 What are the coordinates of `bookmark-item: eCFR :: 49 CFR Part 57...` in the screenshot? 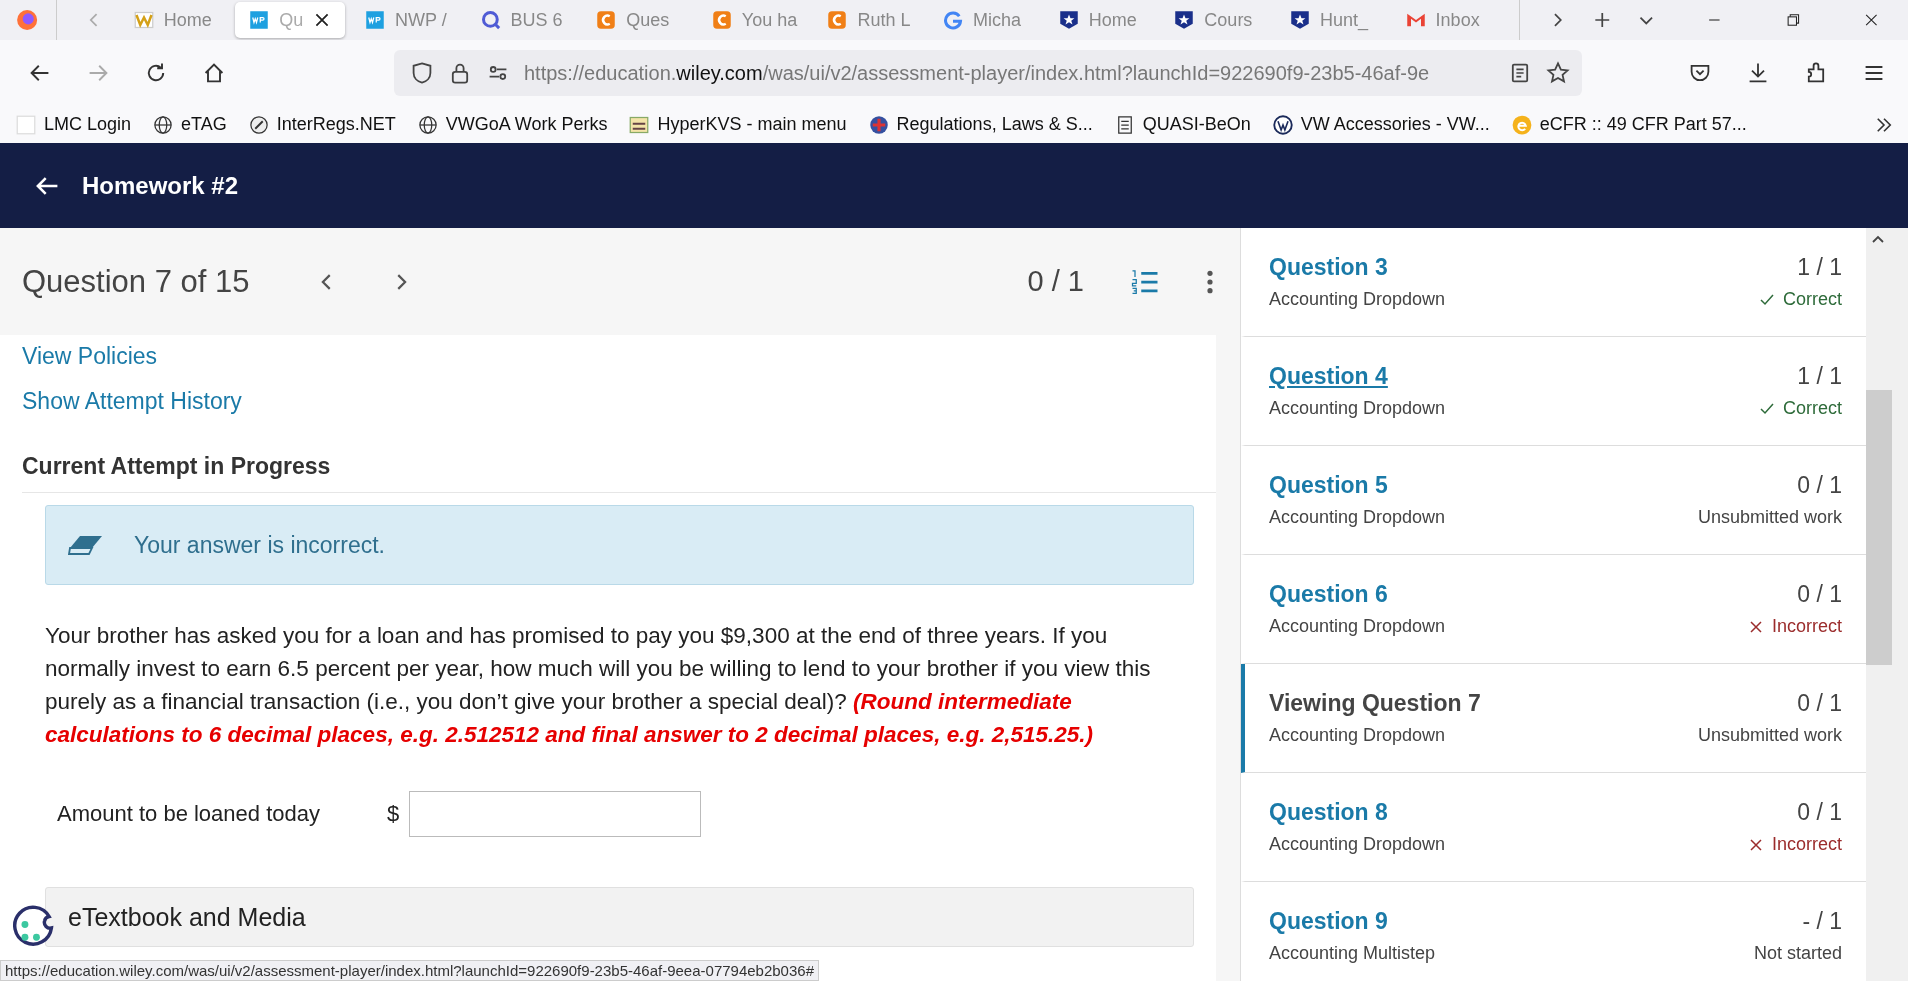 It's located at (1629, 124).